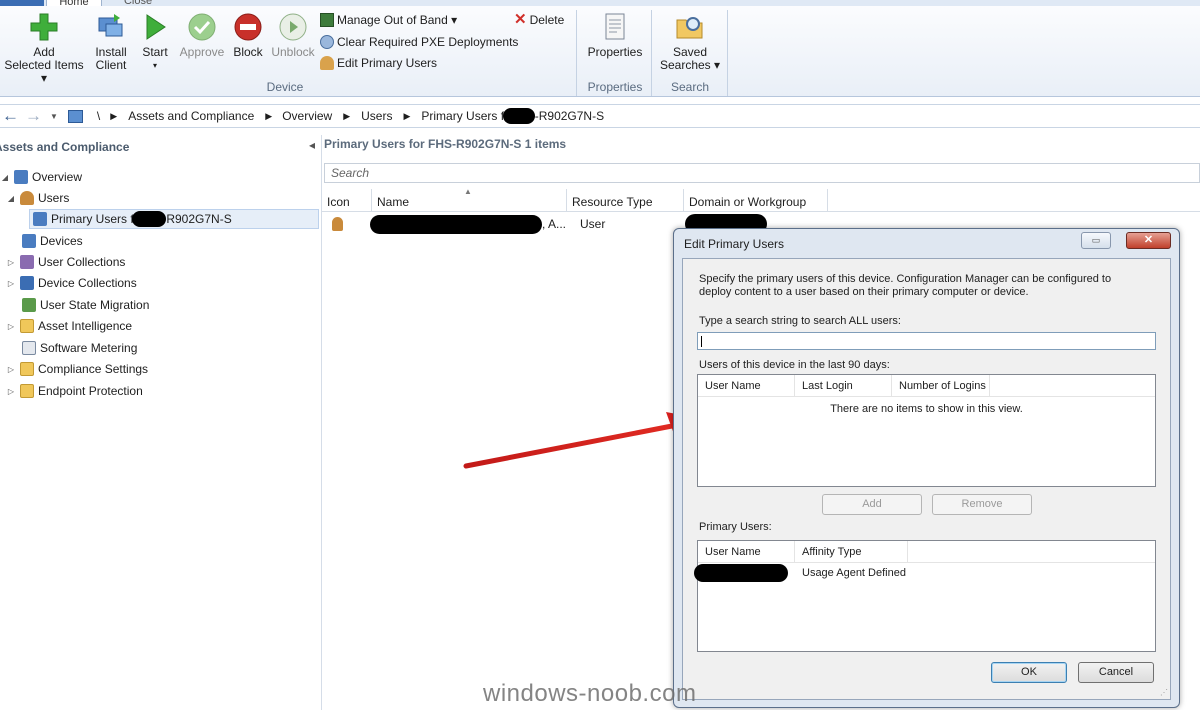 The width and height of the screenshot is (1200, 710). I want to click on tree-item-asset-intelligence: ▷ Asset Intelligence, so click(69, 326).